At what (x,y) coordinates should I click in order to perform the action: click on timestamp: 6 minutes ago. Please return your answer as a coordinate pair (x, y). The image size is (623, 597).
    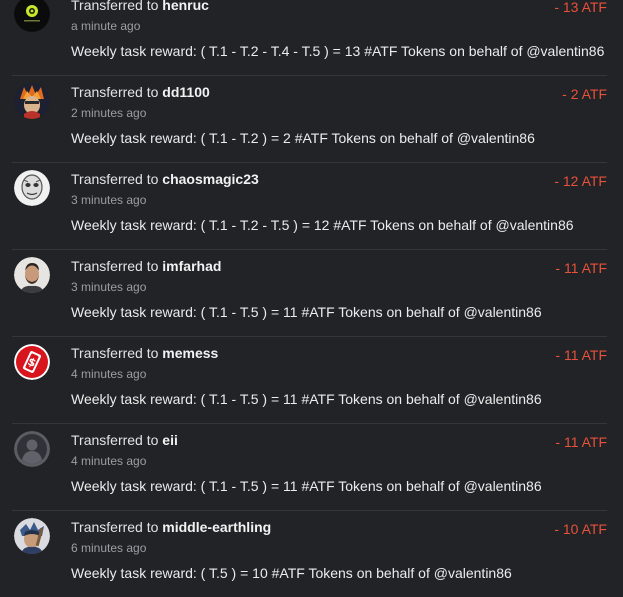
    Looking at the image, I should click on (108, 548).